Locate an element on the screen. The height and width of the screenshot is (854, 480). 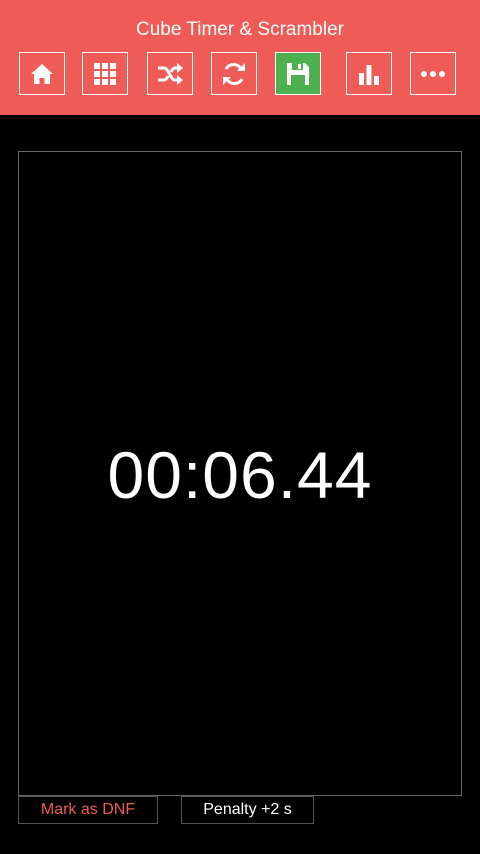
grid-icon is located at coordinates (105, 74).